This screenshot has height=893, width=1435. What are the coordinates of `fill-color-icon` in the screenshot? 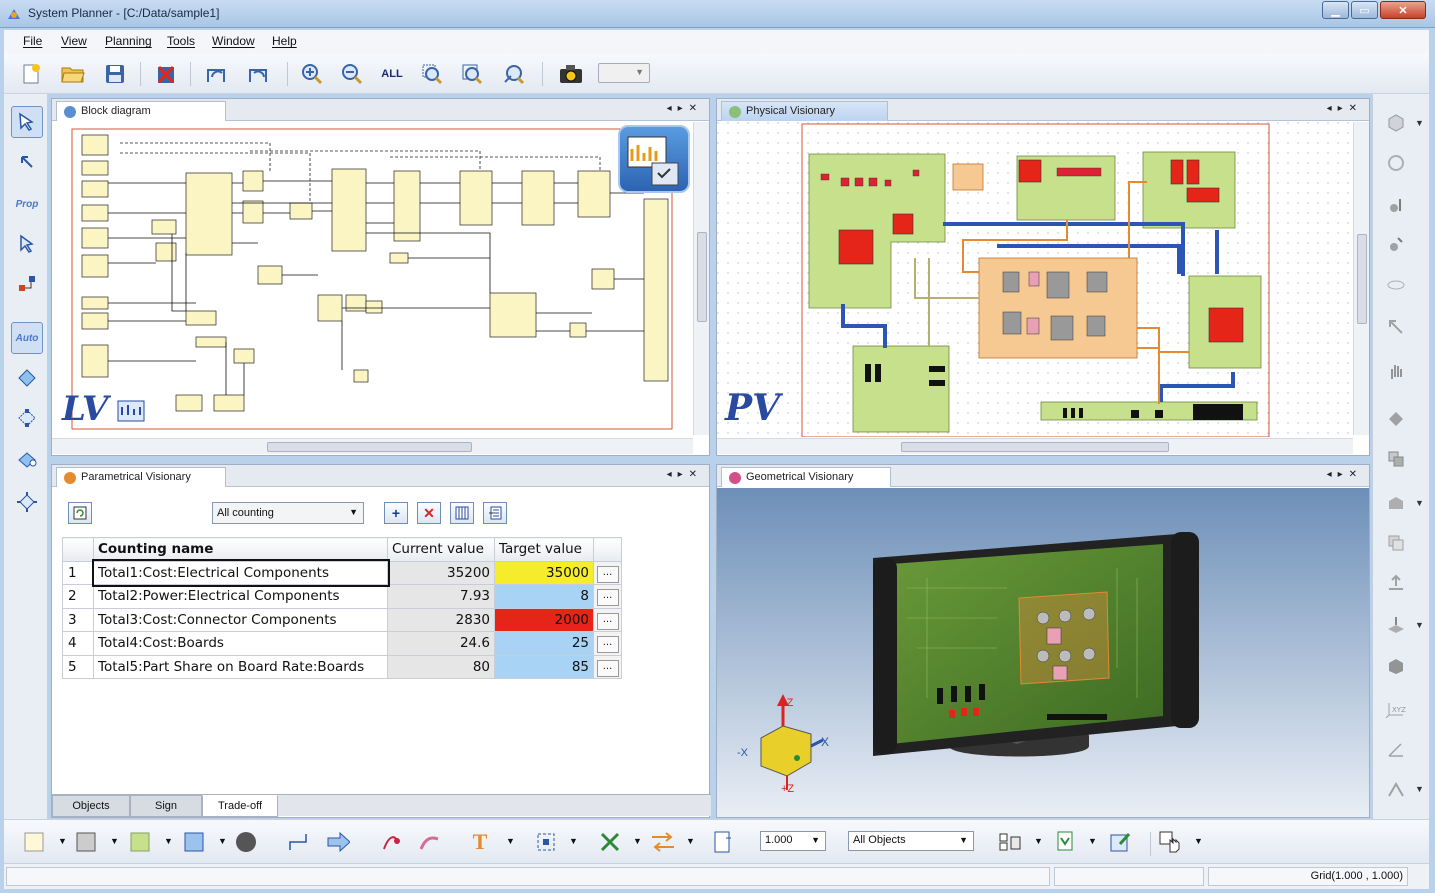 It's located at (34, 842).